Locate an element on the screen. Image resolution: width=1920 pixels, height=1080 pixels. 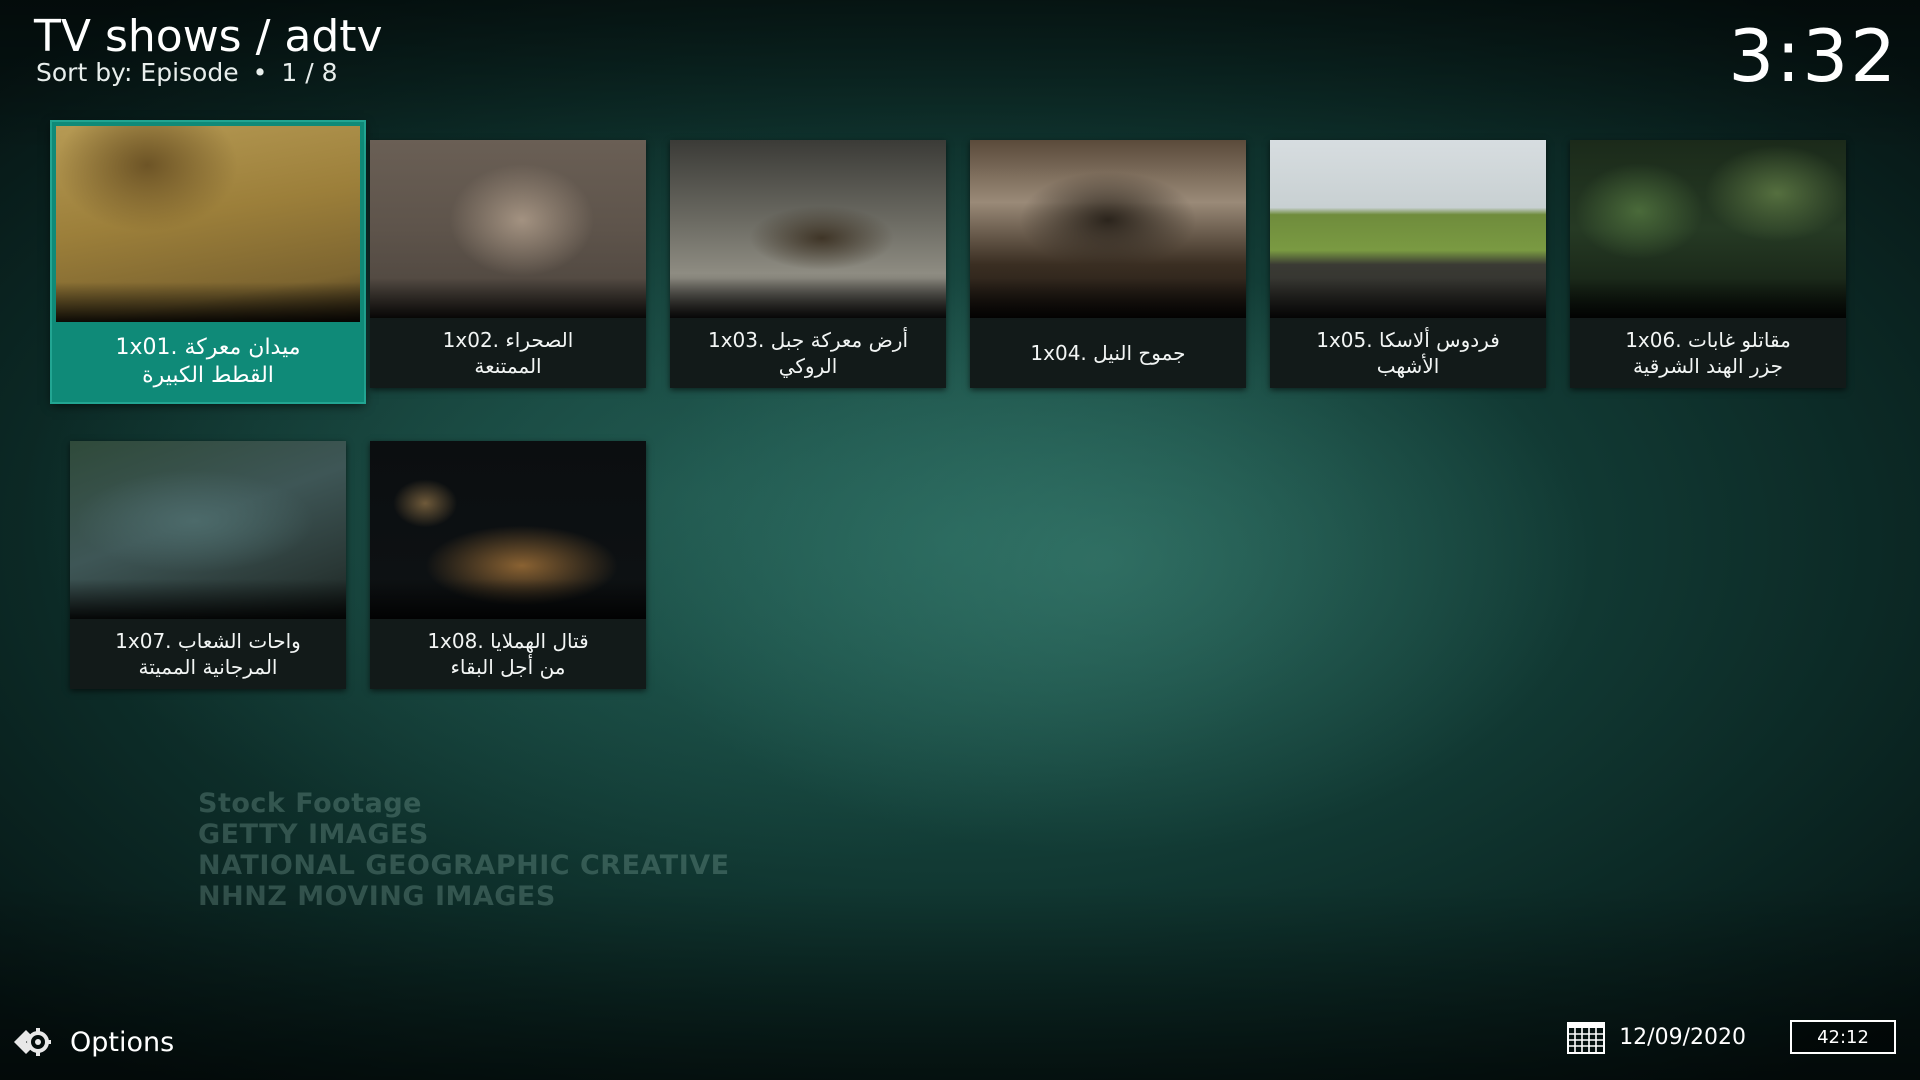
episode-tile-1x07: 1x07. واحات الشعاب المرجانية المميتة is located at coordinates (208, 565).